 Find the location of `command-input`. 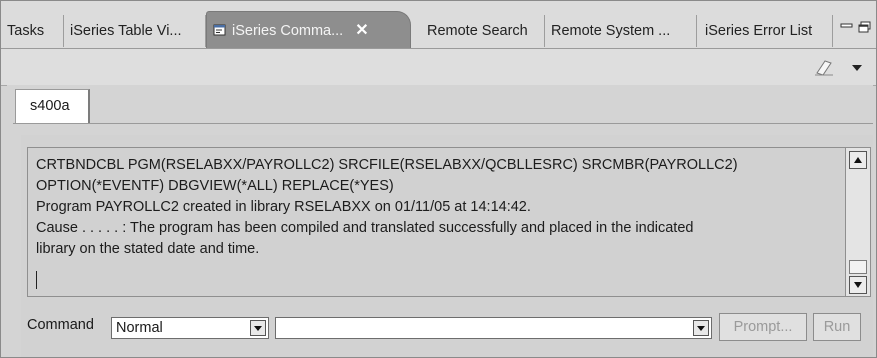

command-input is located at coordinates (493, 328).